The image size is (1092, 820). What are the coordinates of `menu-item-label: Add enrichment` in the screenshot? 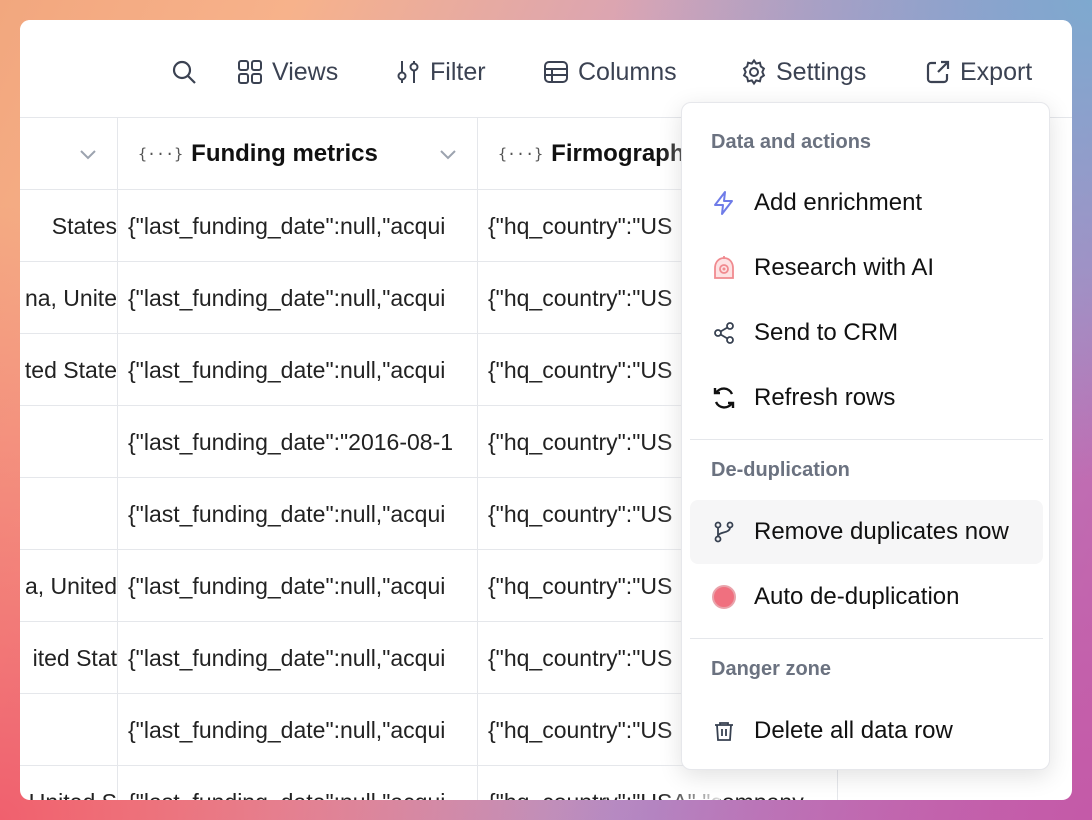 It's located at (838, 202).